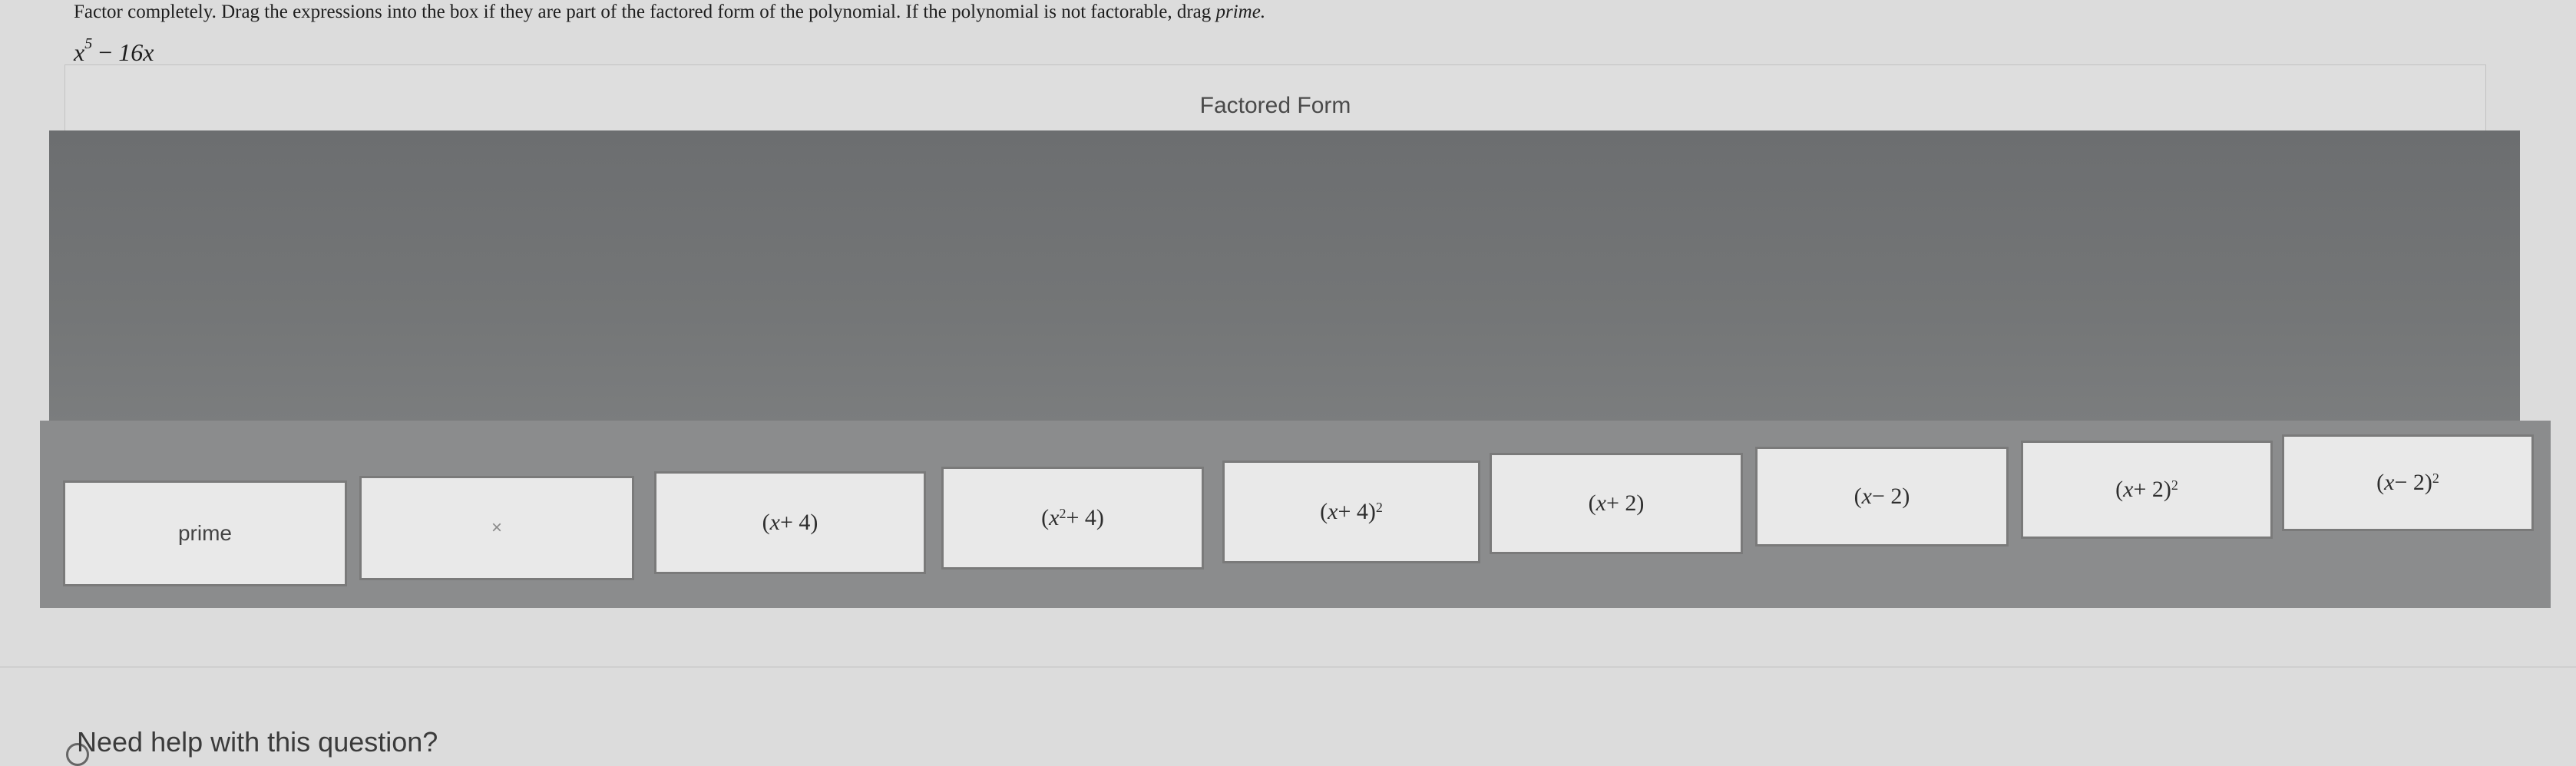 This screenshot has width=2576, height=766. I want to click on tile-x-plus-4-squared: (x + 4) 2, so click(1351, 512).